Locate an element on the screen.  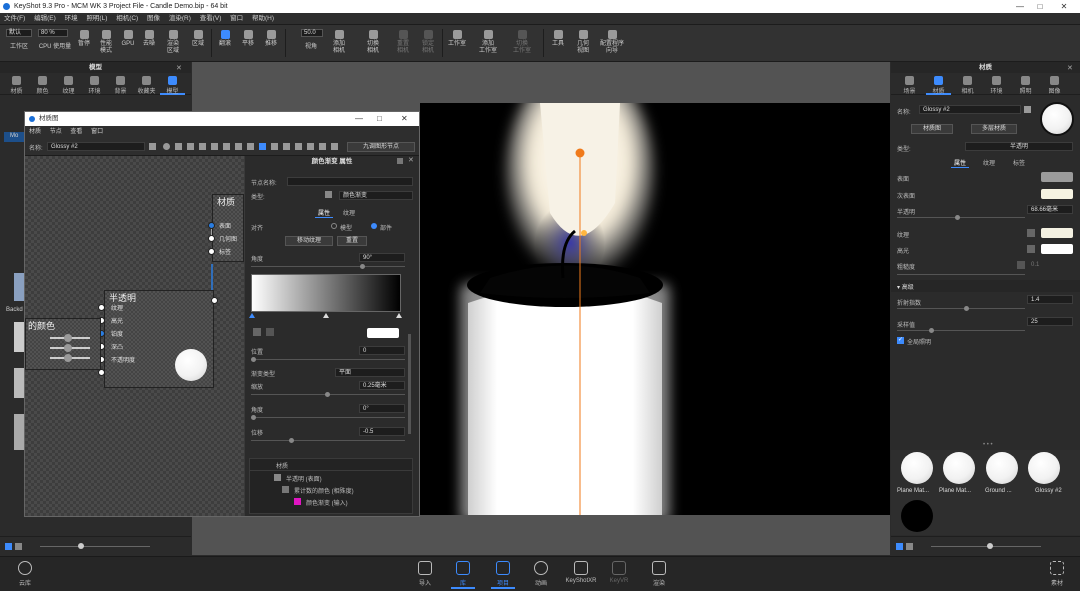
keyvr-button: KeyVR is located at coordinates (619, 572).